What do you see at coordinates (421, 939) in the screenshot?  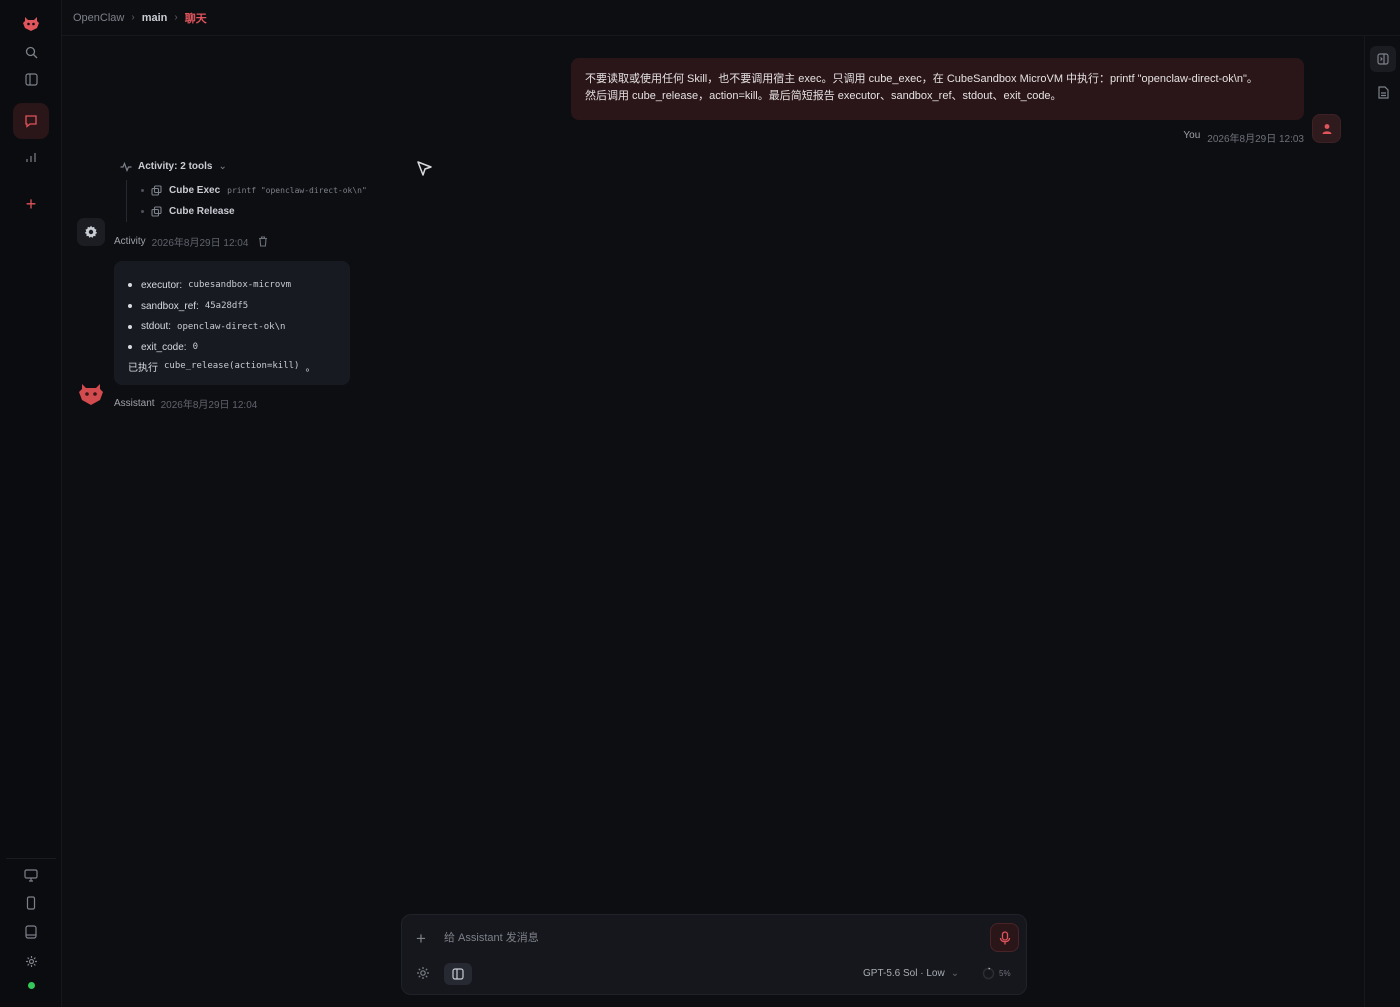 I see `attach-plus-icon: +` at bounding box center [421, 939].